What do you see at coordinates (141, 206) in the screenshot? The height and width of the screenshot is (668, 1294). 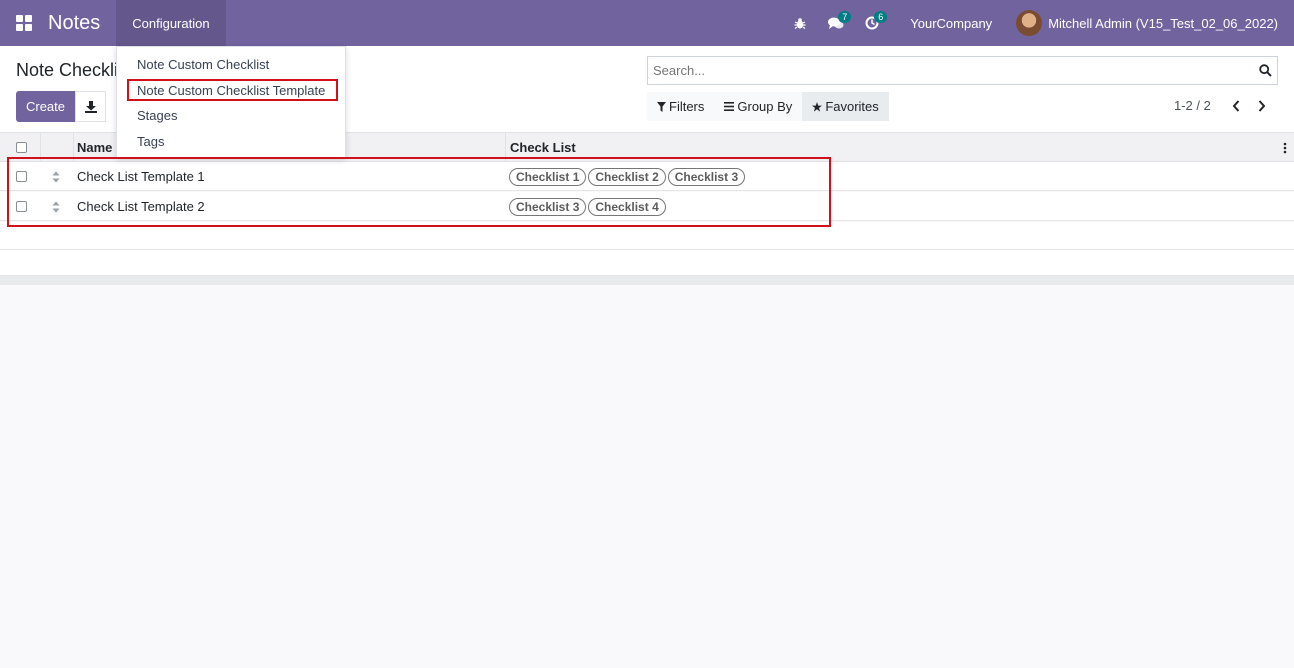 I see `row-name: Check List Template 2` at bounding box center [141, 206].